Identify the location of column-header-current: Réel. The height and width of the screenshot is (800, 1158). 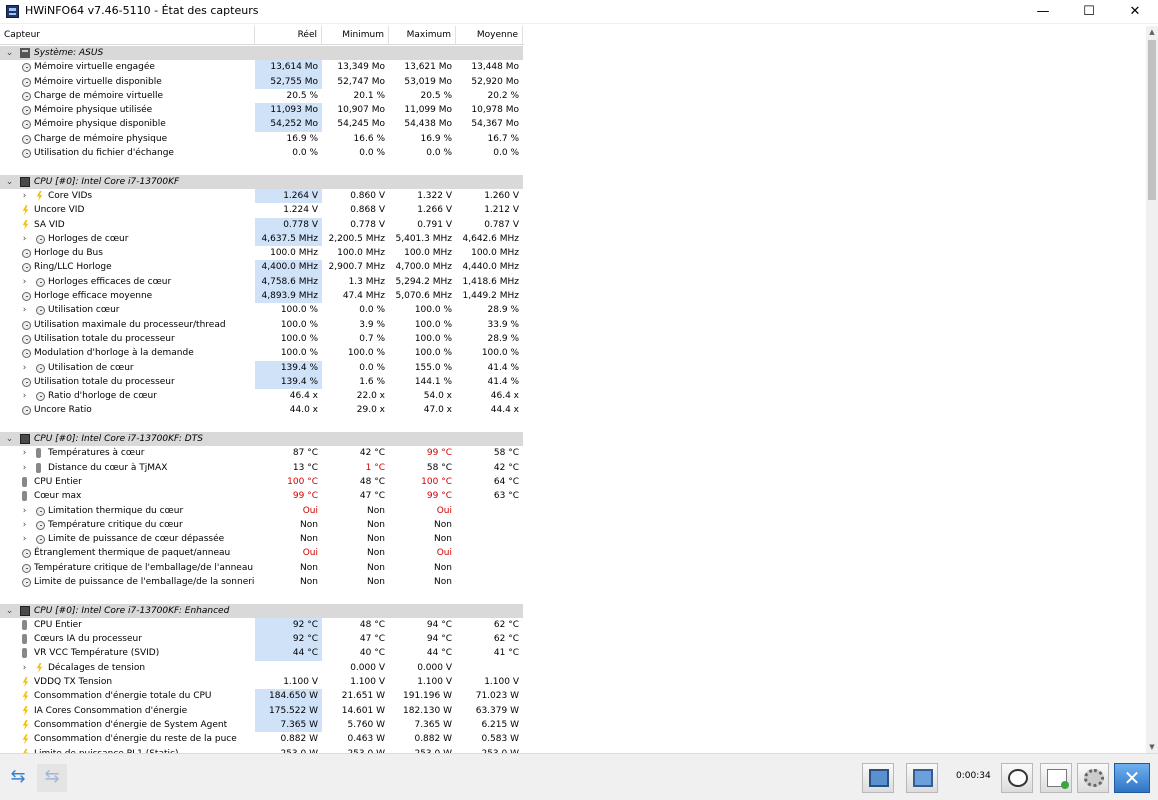
(288, 35).